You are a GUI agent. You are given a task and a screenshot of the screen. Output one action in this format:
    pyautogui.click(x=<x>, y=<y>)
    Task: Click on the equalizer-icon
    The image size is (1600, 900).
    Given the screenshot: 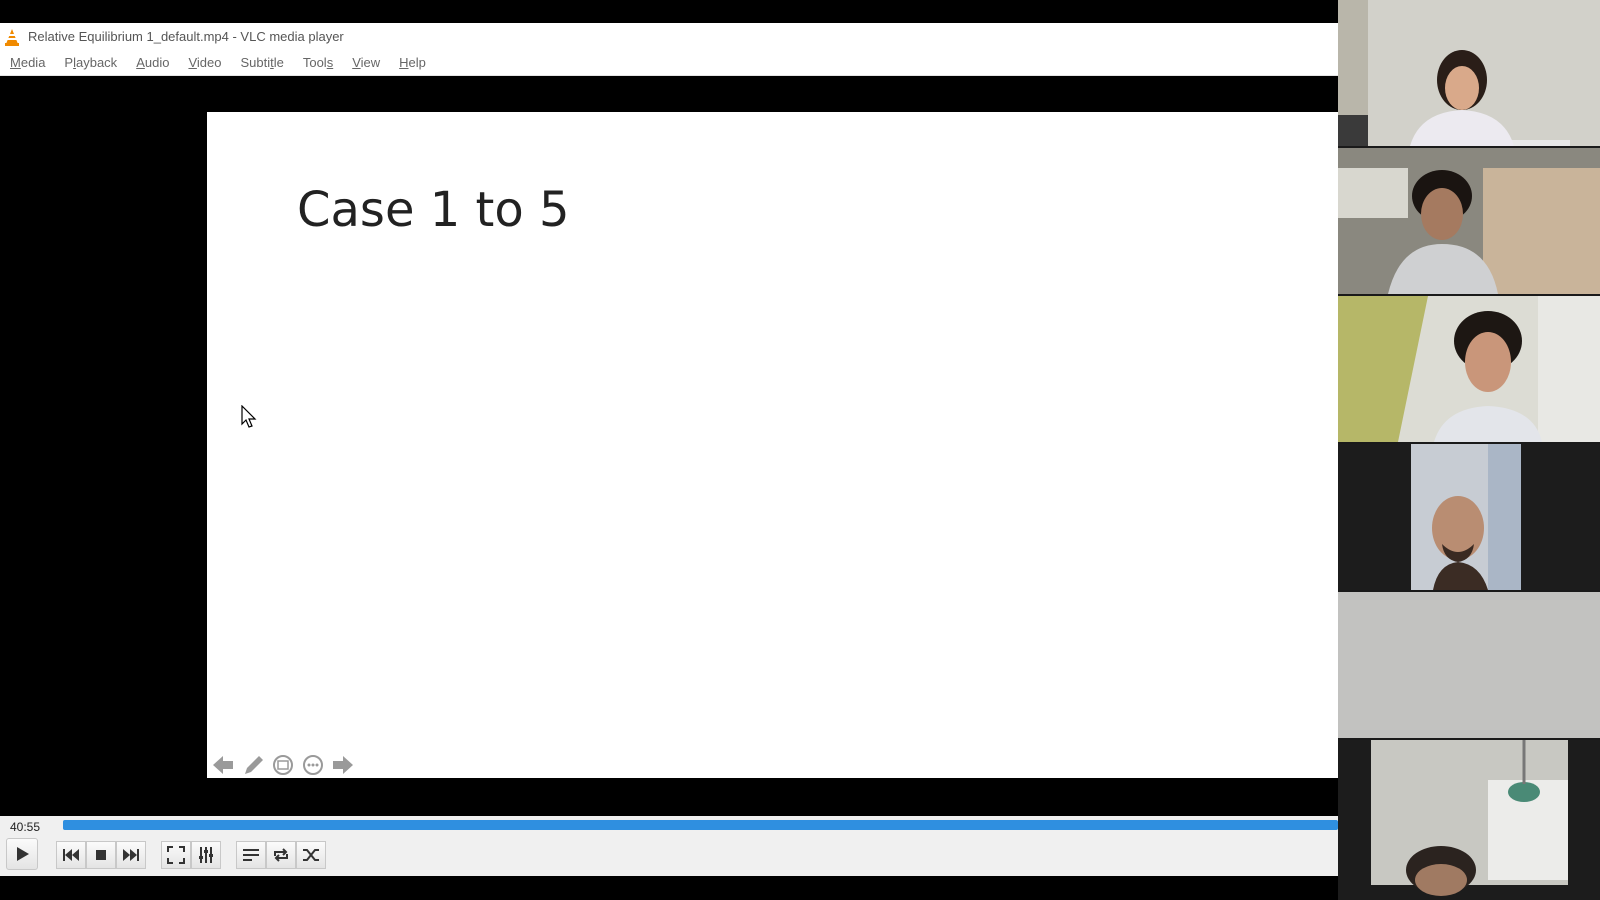 What is the action you would take?
    pyautogui.click(x=206, y=855)
    